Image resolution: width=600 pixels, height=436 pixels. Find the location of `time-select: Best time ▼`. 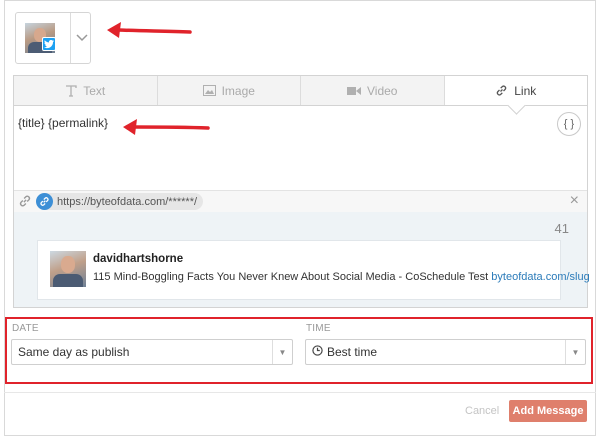

time-select: Best time ▼ is located at coordinates (445, 352).